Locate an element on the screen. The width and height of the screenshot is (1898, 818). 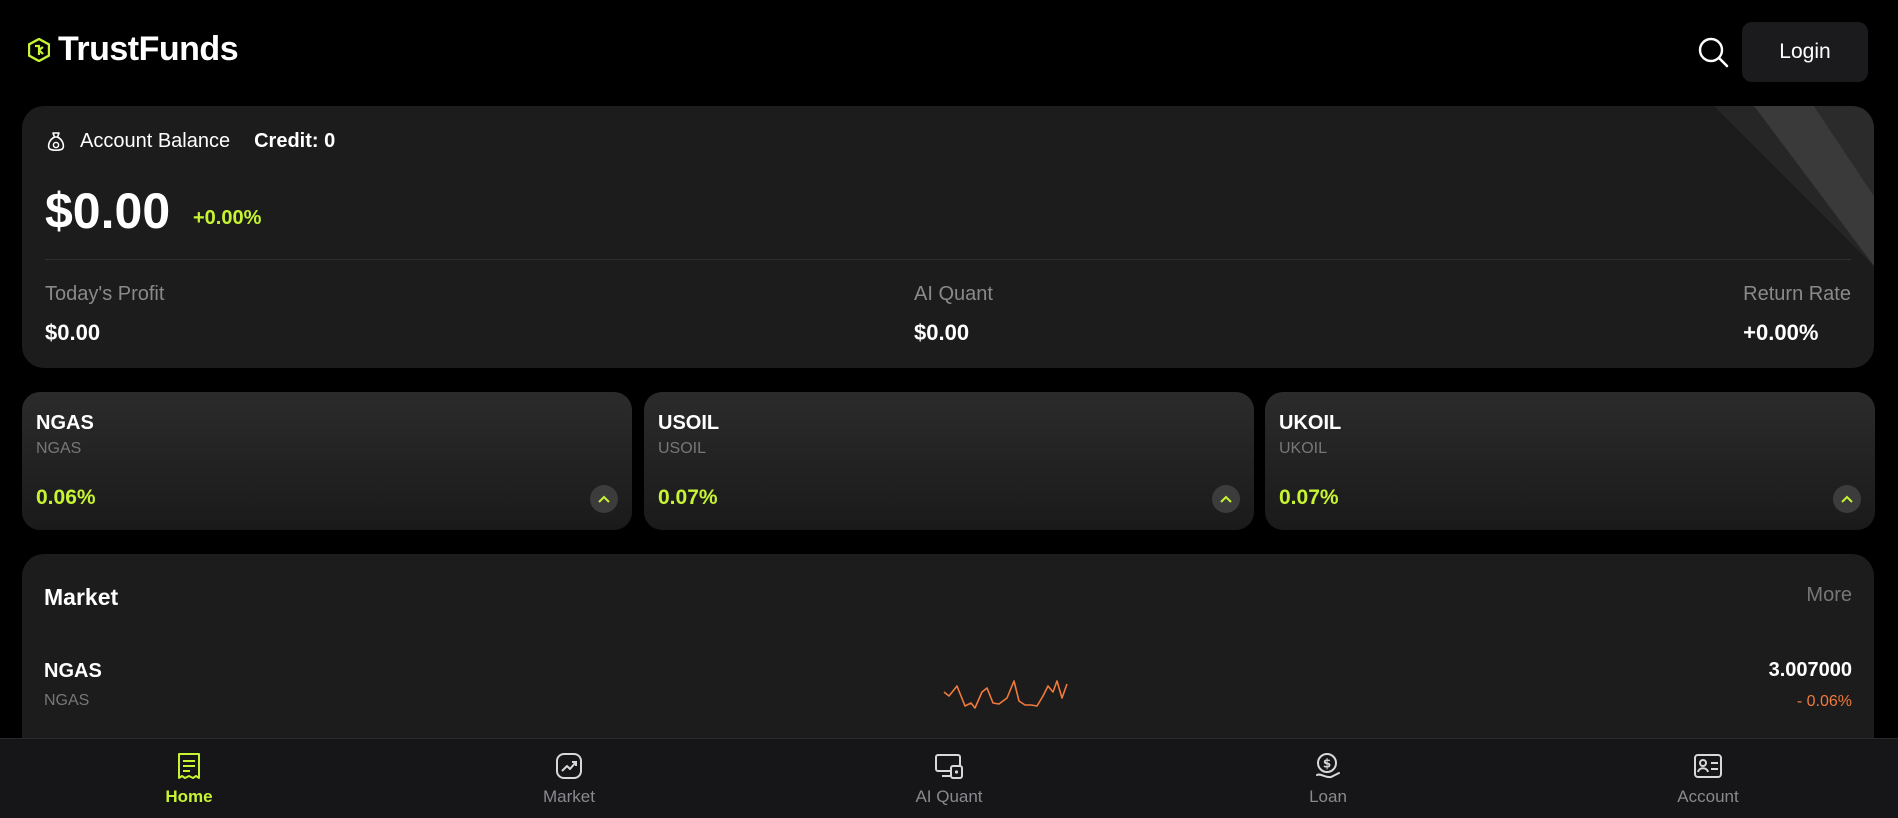
market-row-subtitle: NGAS is located at coordinates (67, 700).